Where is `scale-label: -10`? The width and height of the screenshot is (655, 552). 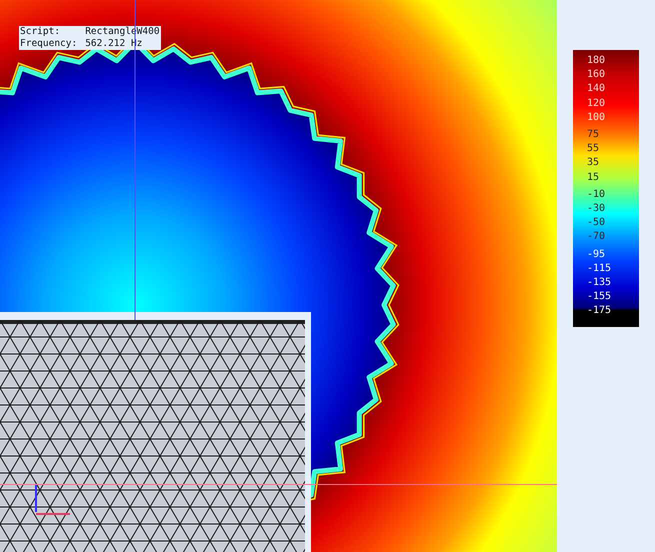 scale-label: -10 is located at coordinates (596, 195).